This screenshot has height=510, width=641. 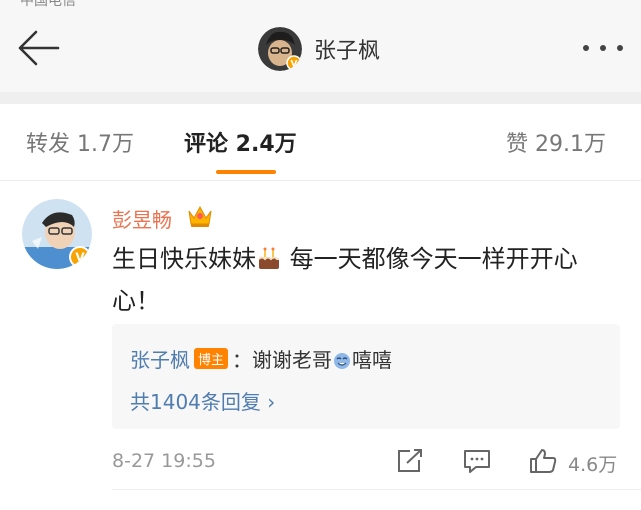 I want to click on header-center: V 张子枫, so click(x=319, y=49).